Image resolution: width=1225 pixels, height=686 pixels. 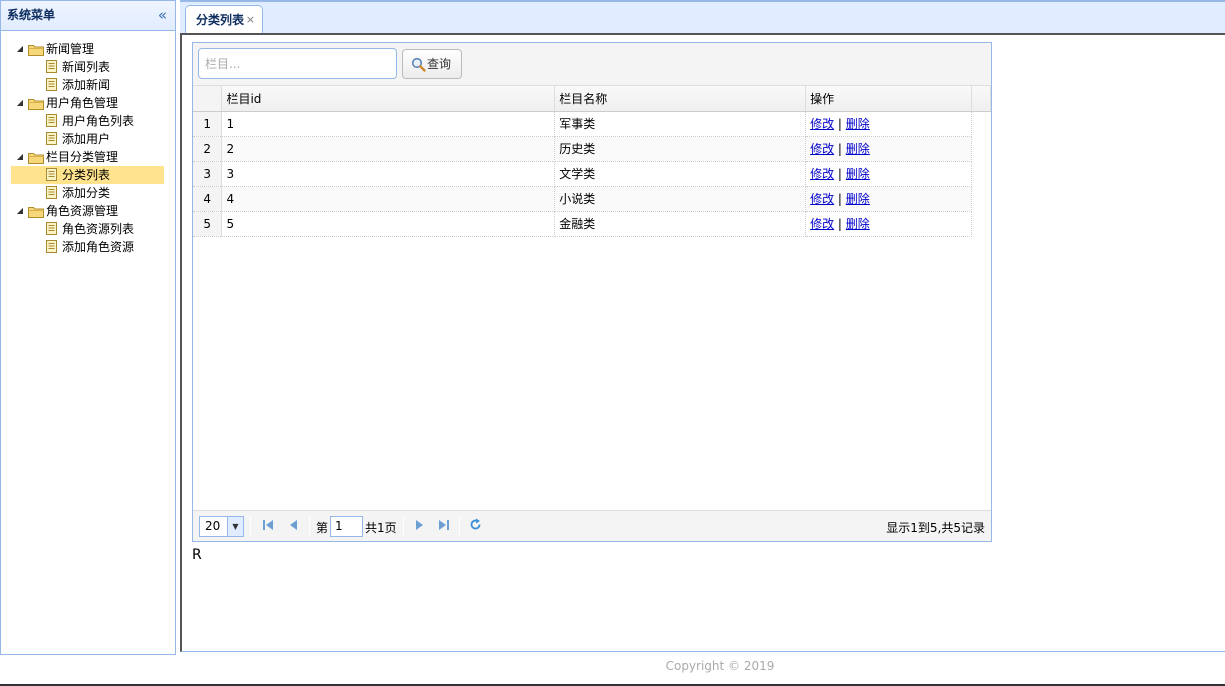 I want to click on menu-group-3: ◢ 角色资源管理, so click(x=88, y=211).